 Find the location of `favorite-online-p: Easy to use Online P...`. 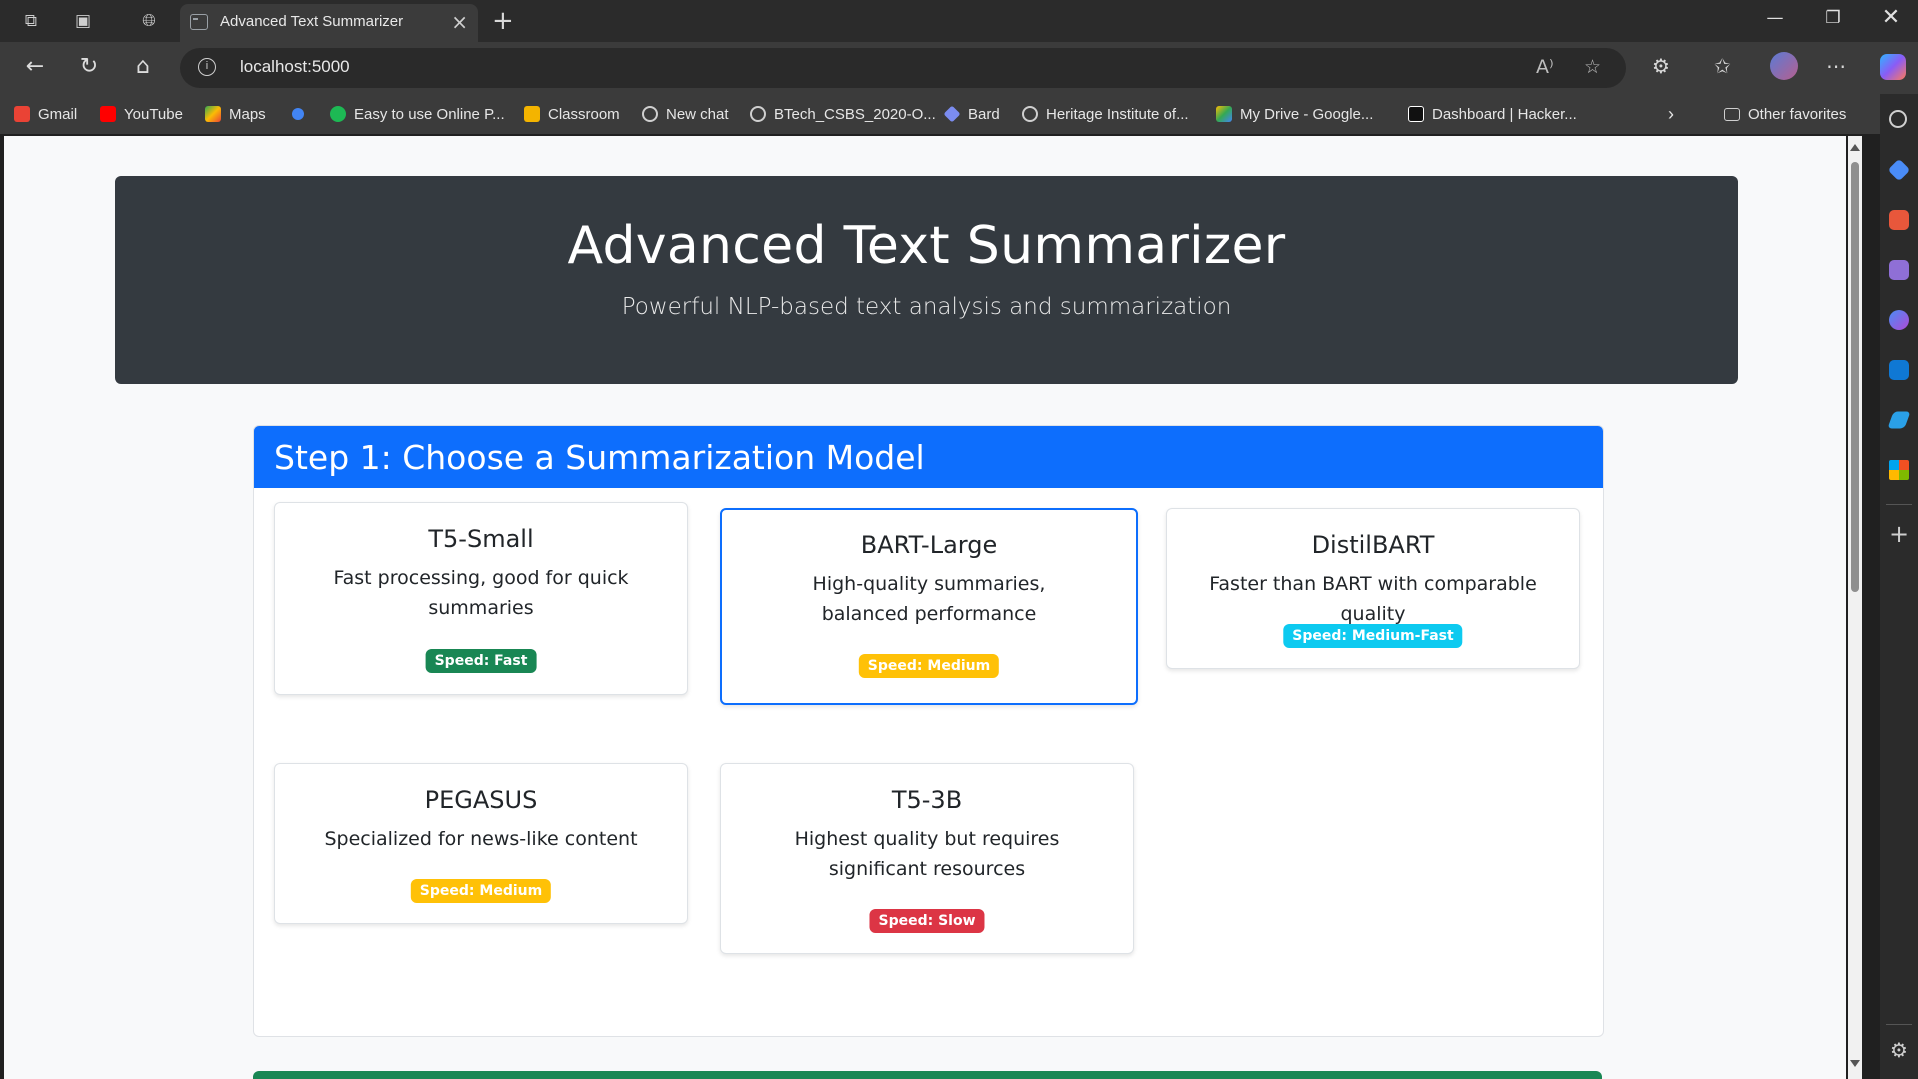

favorite-online-p: Easy to use Online P... is located at coordinates (417, 114).